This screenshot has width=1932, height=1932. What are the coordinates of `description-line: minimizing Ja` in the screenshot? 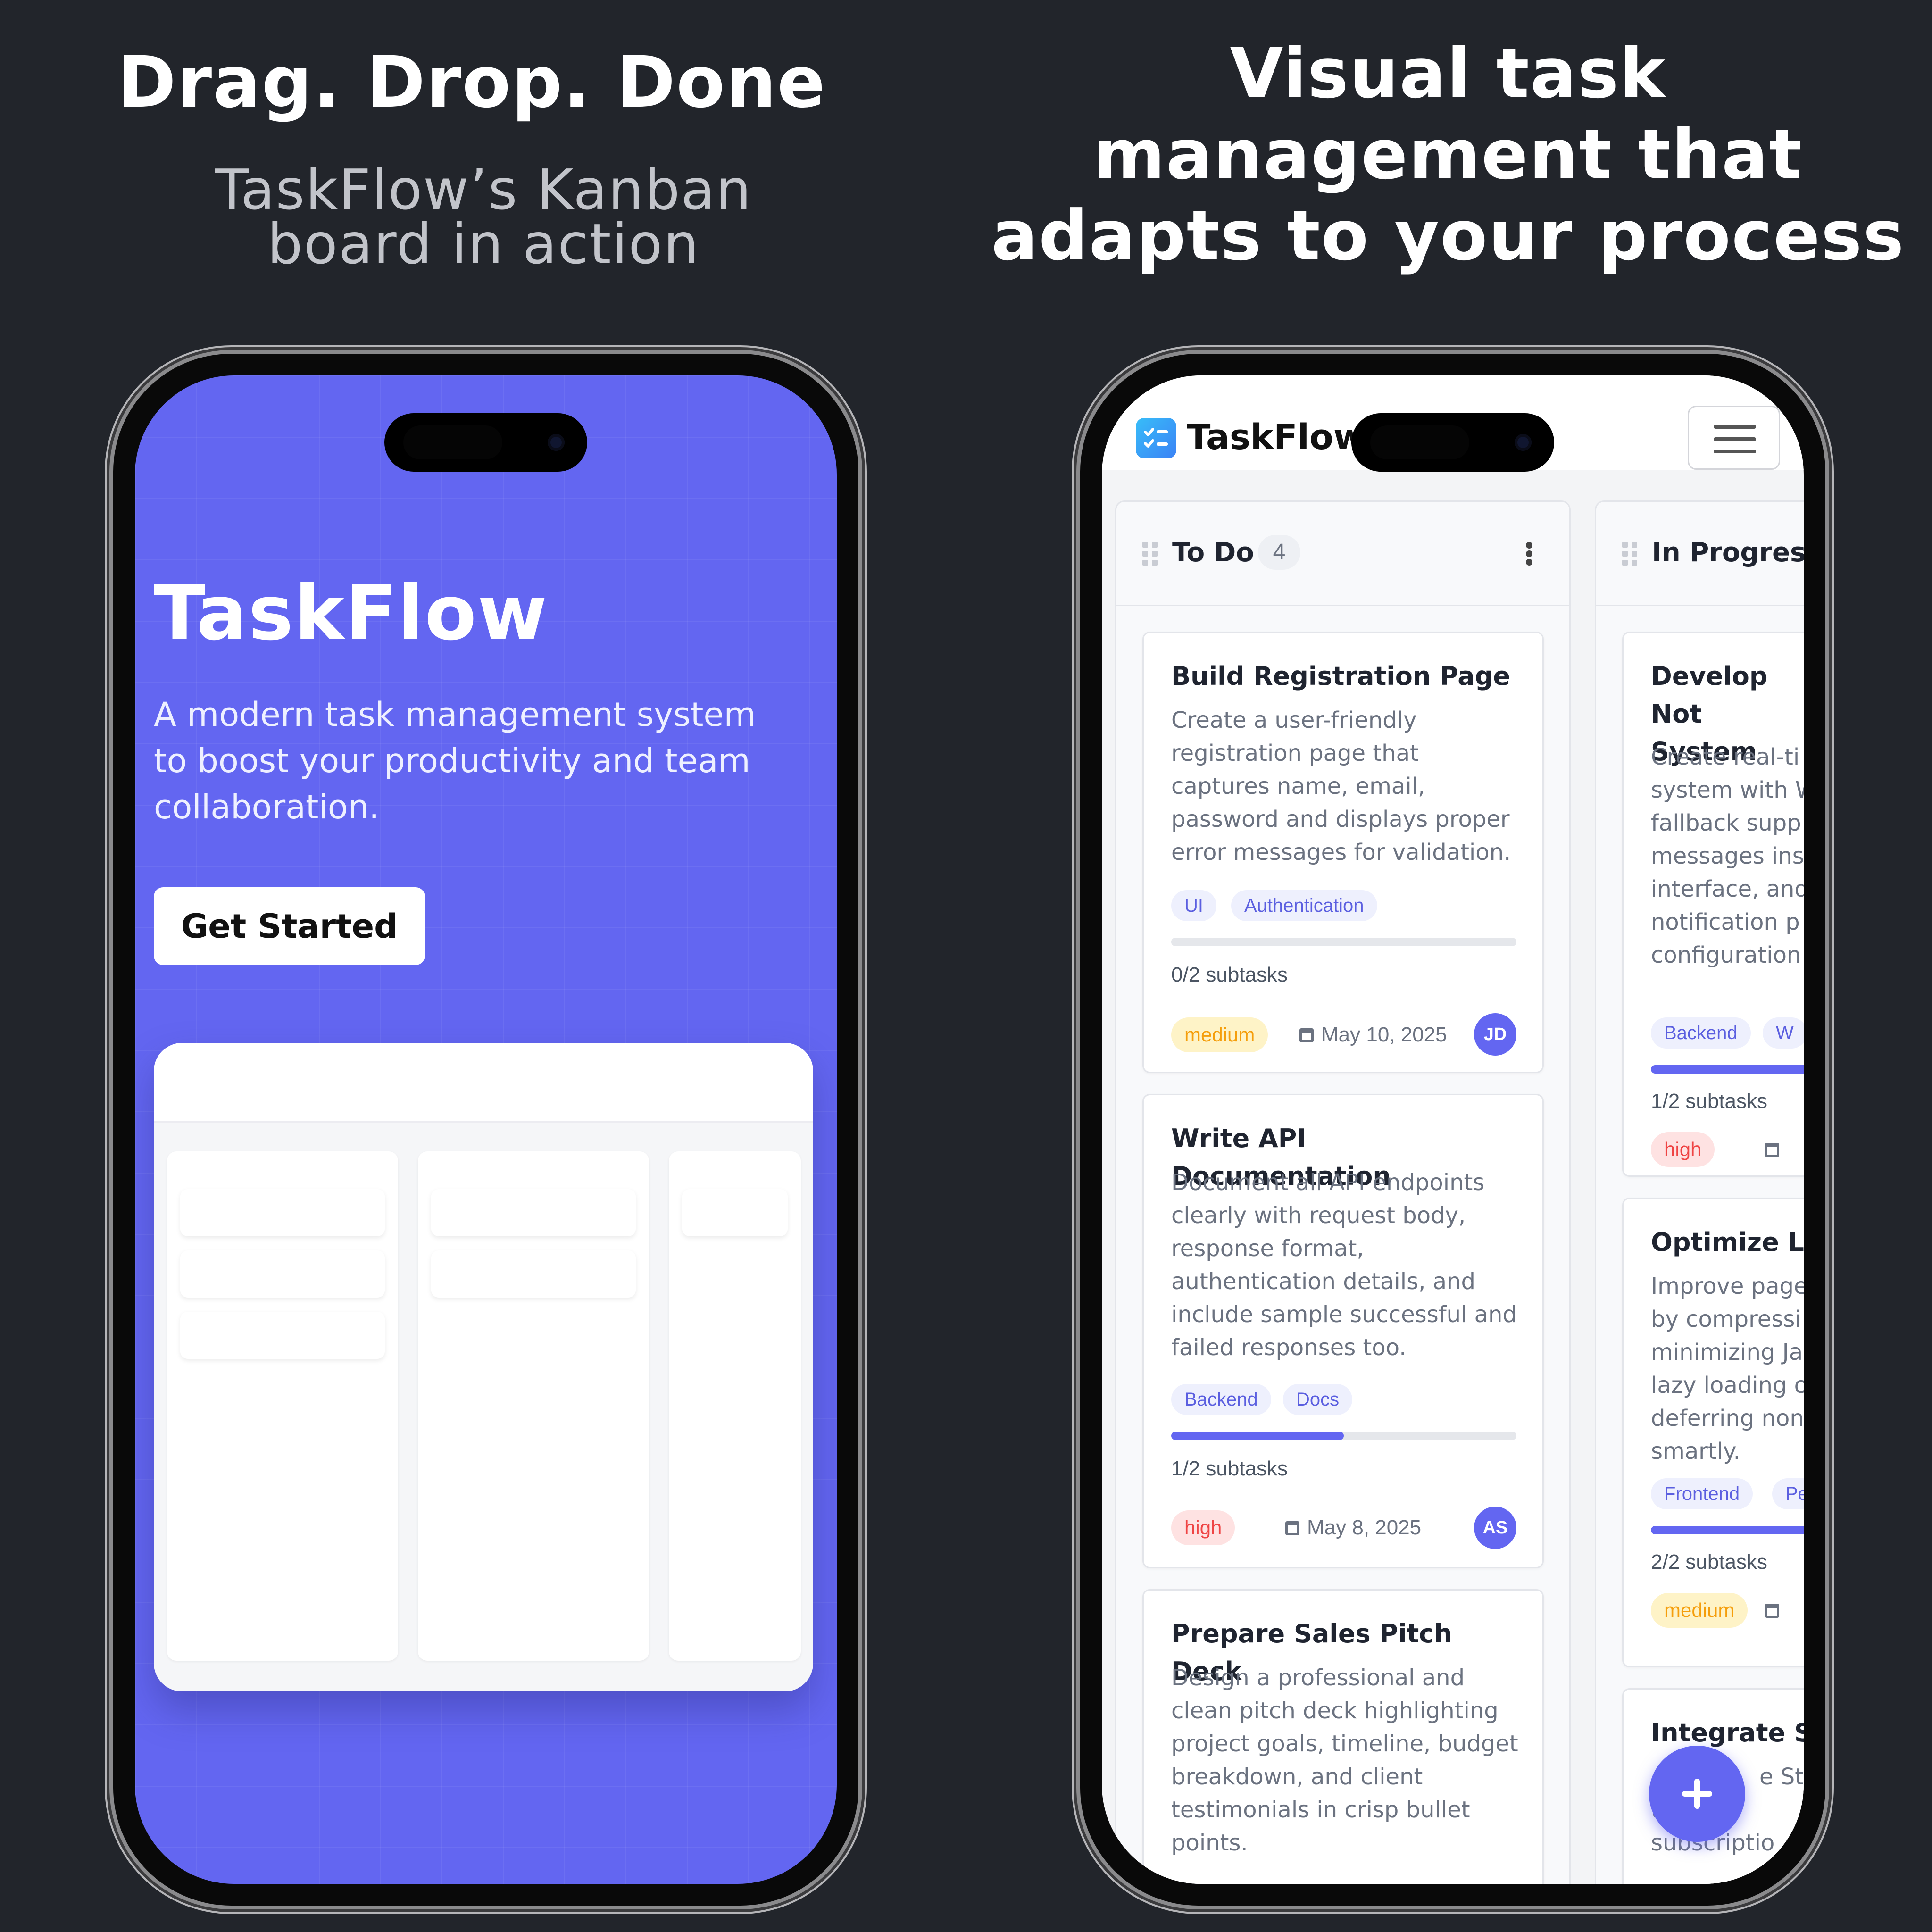 It's located at (1727, 1353).